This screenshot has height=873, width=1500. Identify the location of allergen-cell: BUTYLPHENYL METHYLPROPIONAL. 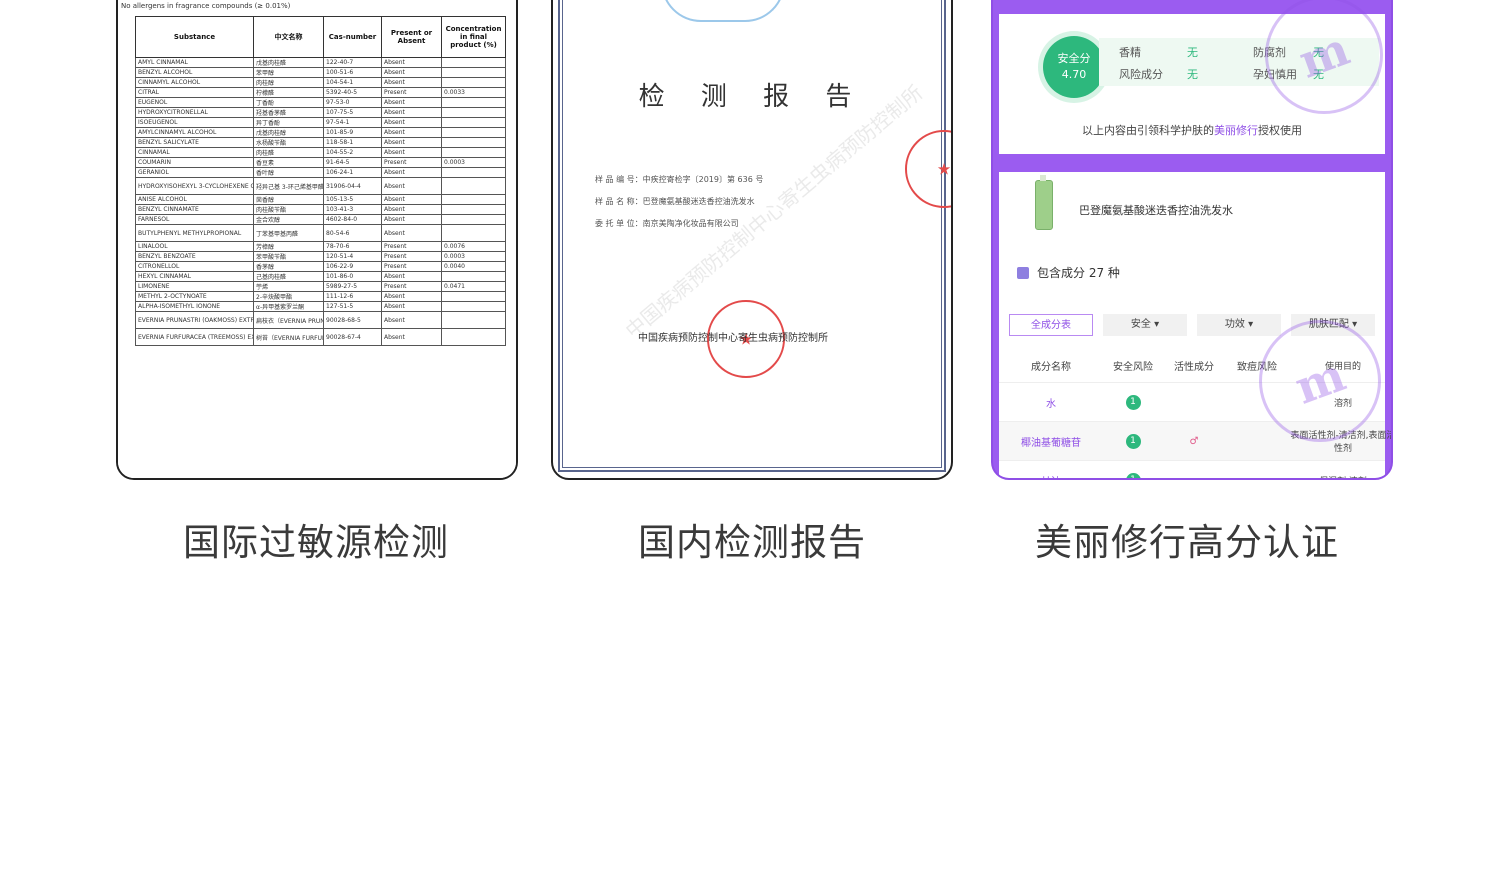
(194, 233).